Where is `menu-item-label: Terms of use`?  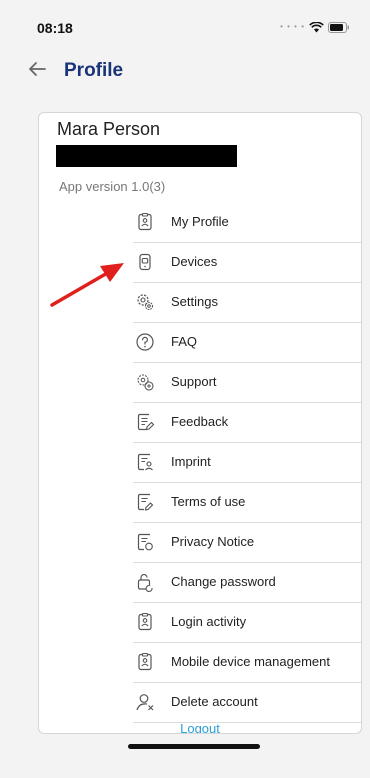
menu-item-label: Terms of use is located at coordinates (208, 501).